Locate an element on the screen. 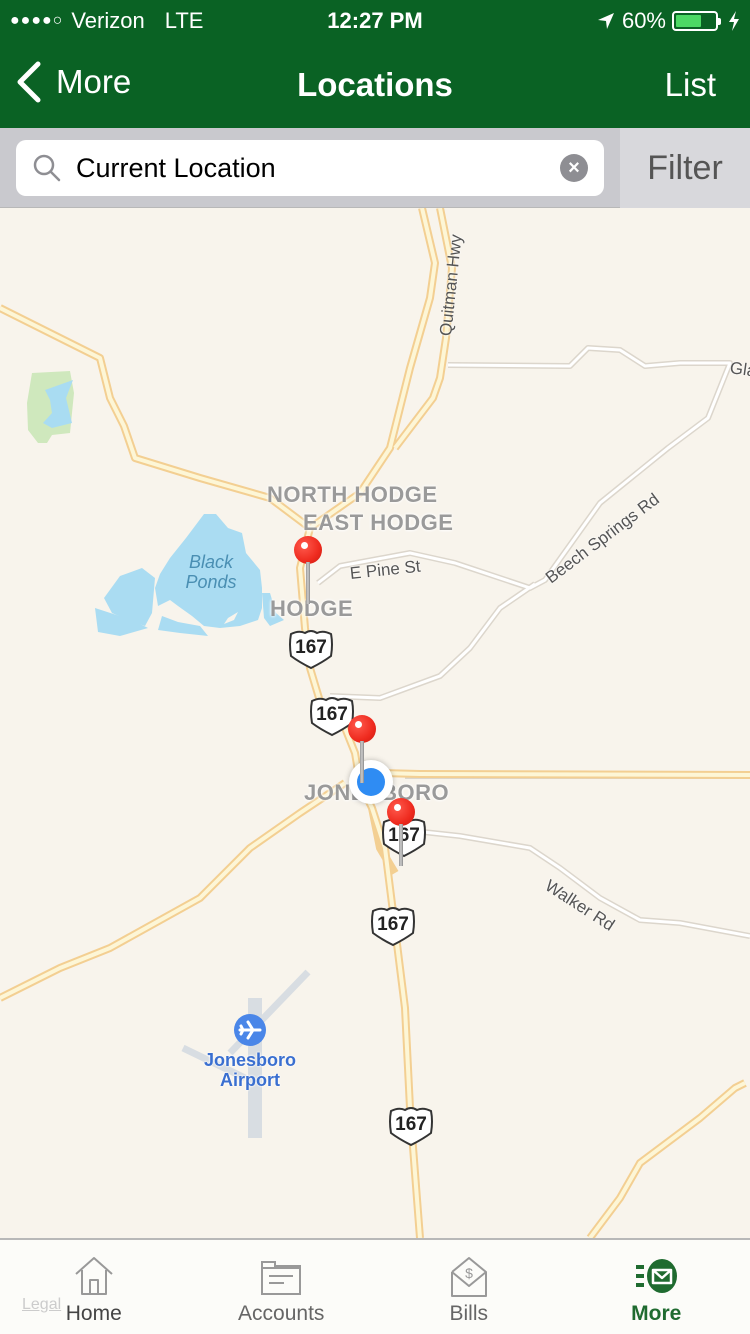 The width and height of the screenshot is (750, 1334). search-input is located at coordinates (306, 168).